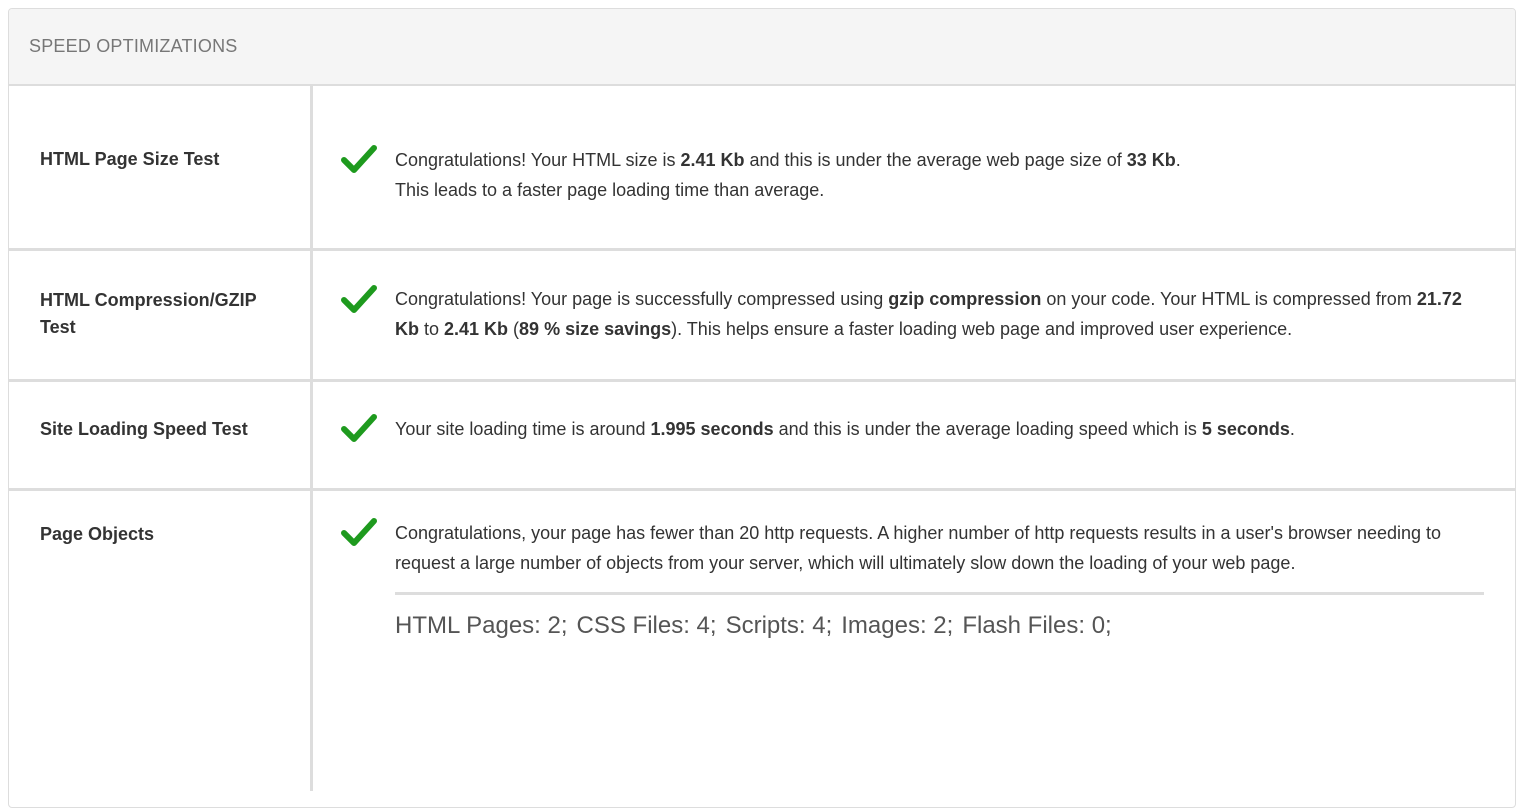 This screenshot has height=808, width=1522. I want to click on row-label: HTML Page Size Test, so click(161, 167).